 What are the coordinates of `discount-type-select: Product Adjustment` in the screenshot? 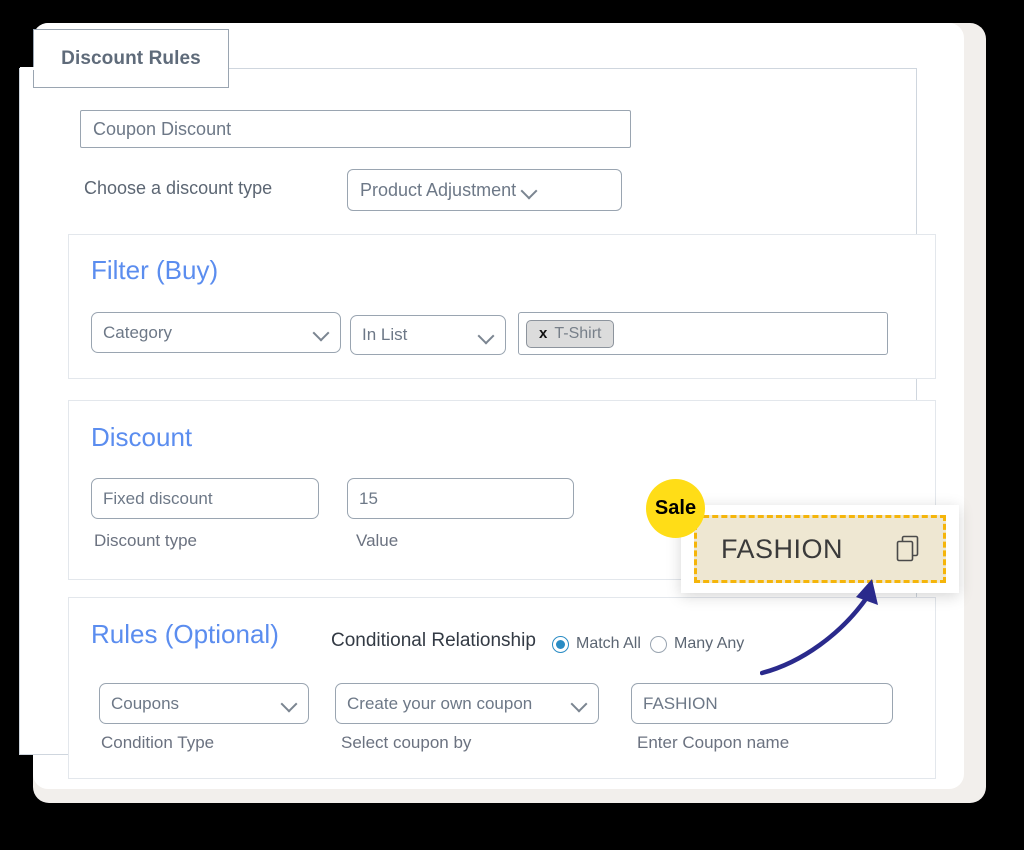 It's located at (484, 190).